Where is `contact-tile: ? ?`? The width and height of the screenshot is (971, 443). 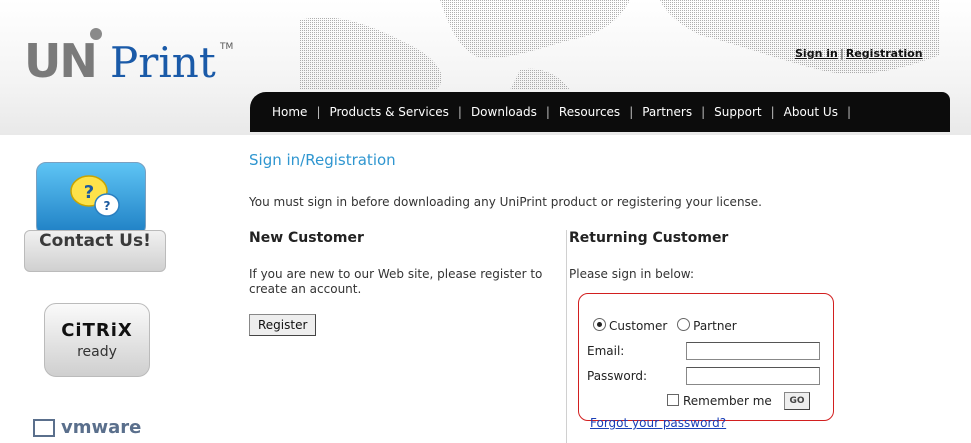
contact-tile: ? ? is located at coordinates (91, 199).